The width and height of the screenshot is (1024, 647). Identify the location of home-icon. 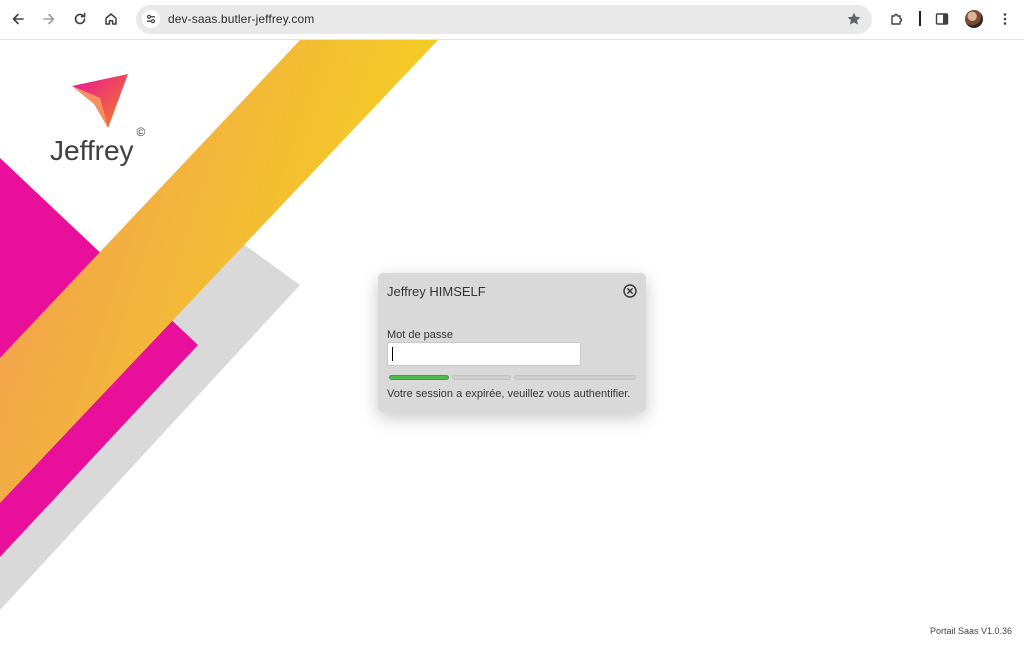
(111, 19).